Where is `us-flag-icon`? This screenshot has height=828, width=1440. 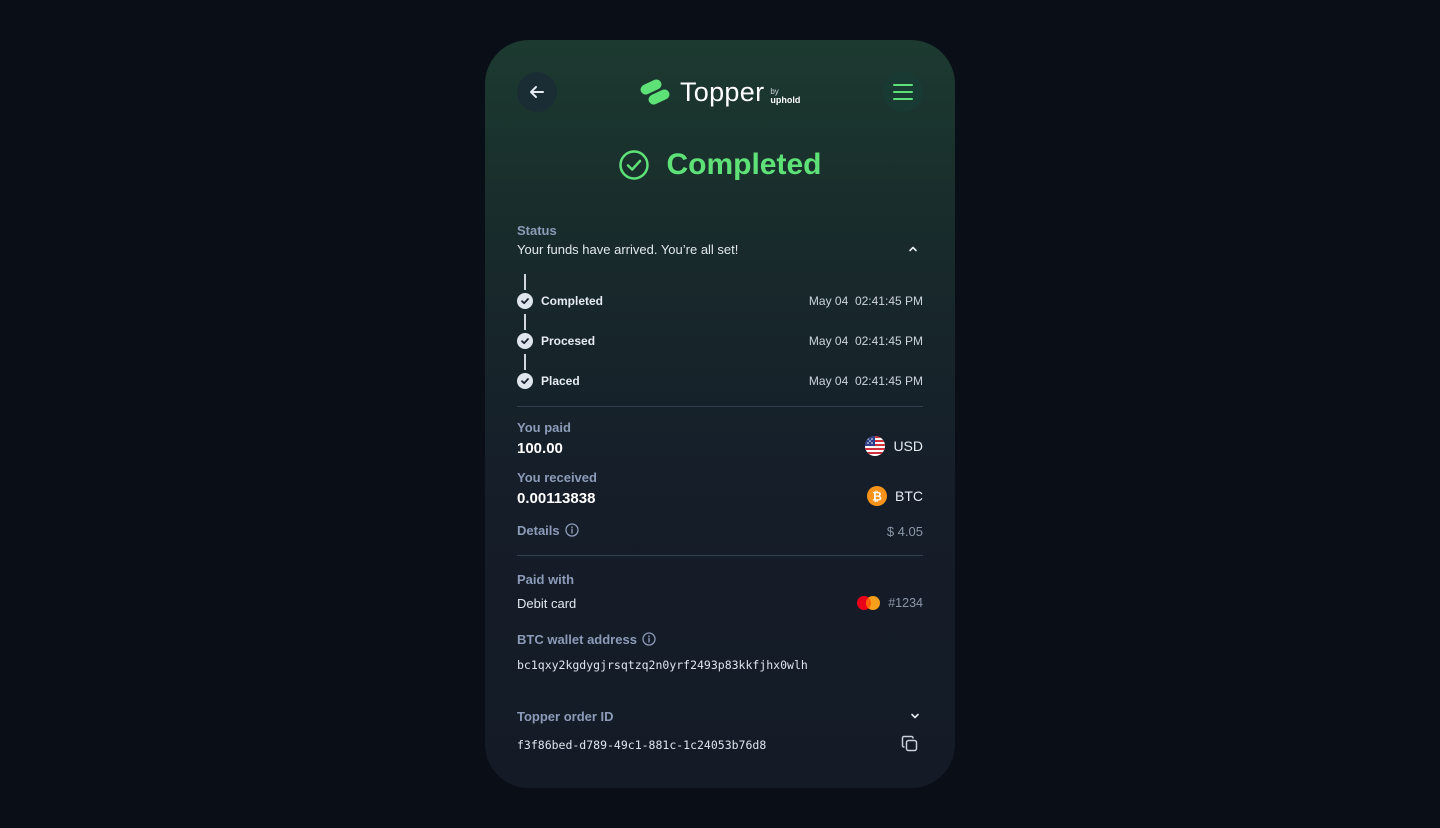
us-flag-icon is located at coordinates (875, 446).